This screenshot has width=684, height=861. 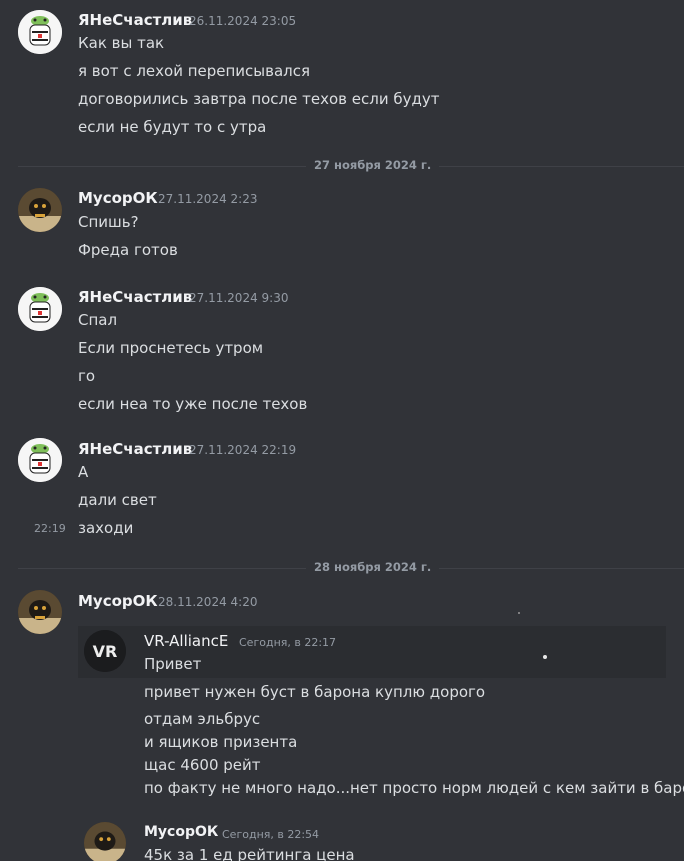 What do you see at coordinates (98, 320) in the screenshot?
I see `message-line: Спал` at bounding box center [98, 320].